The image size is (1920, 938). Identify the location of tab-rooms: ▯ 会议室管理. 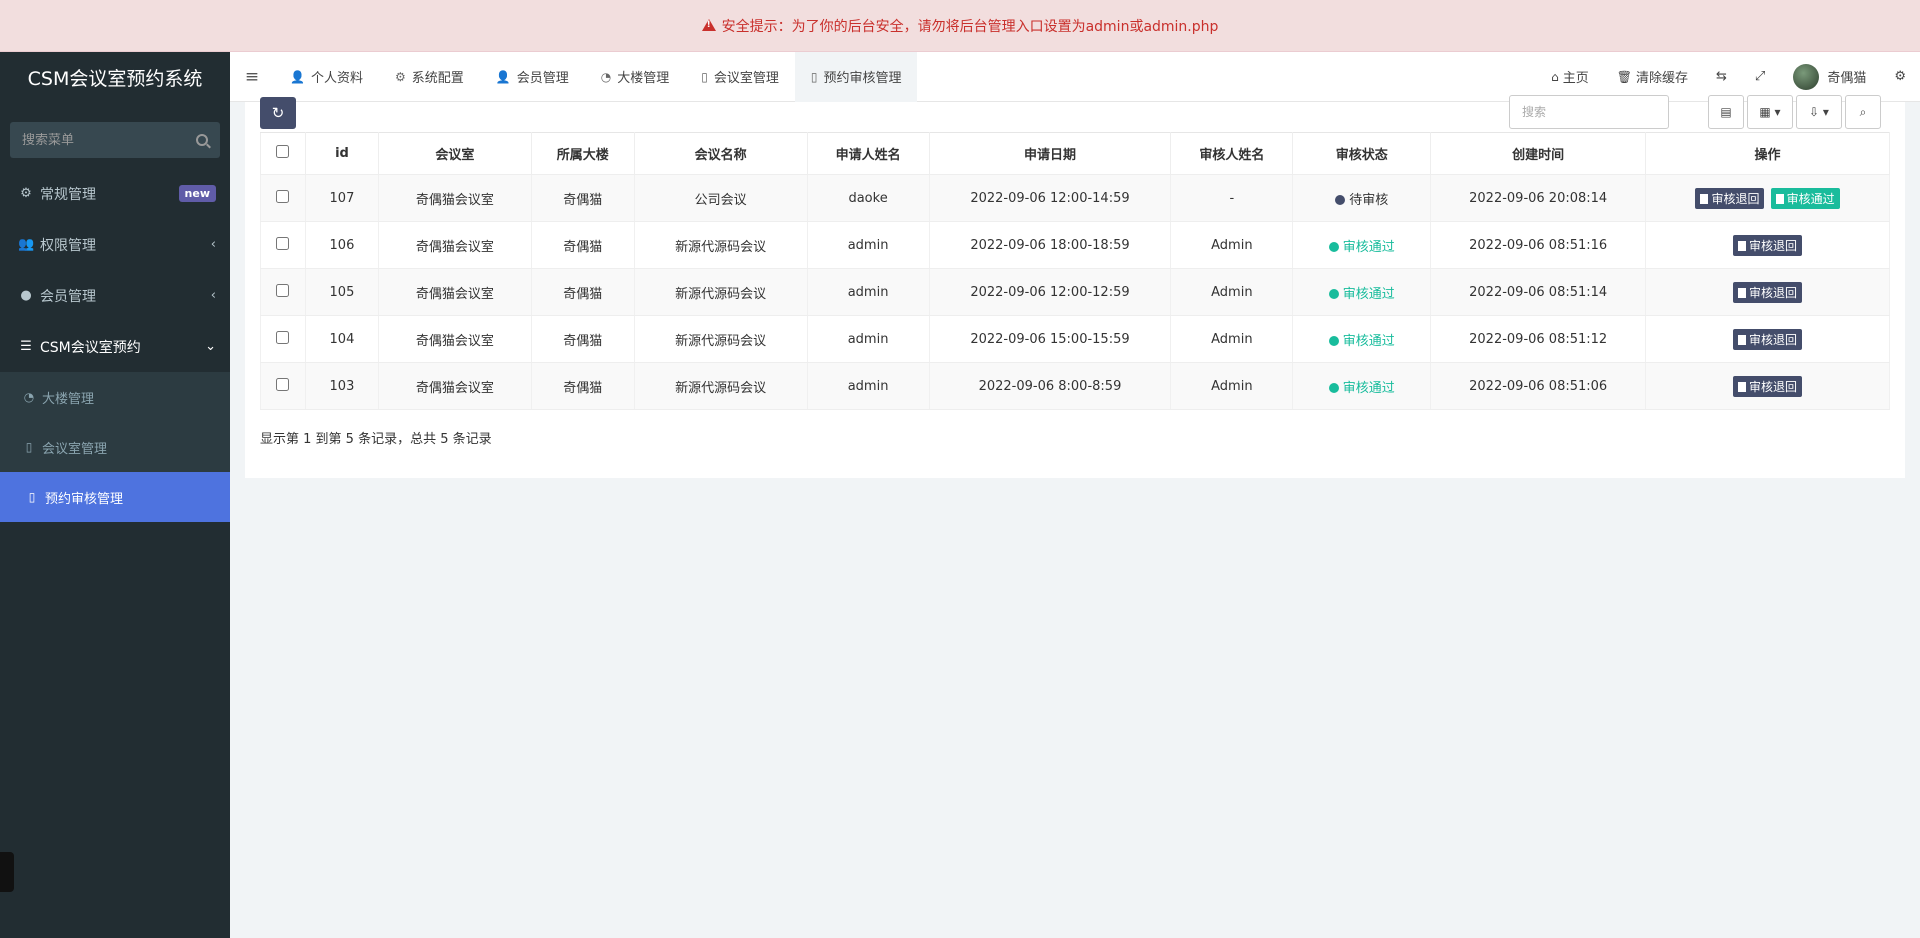
(740, 77).